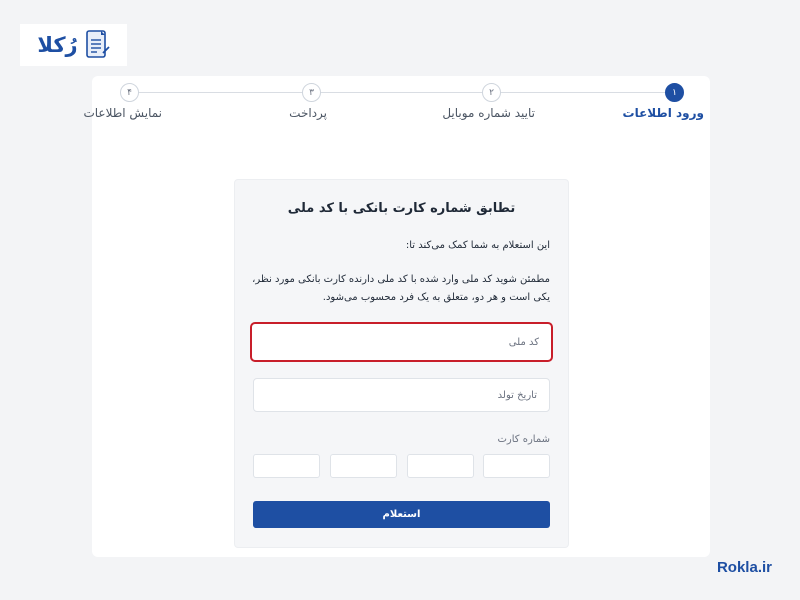 The height and width of the screenshot is (600, 800). I want to click on step-1-circle: ۱, so click(674, 92).